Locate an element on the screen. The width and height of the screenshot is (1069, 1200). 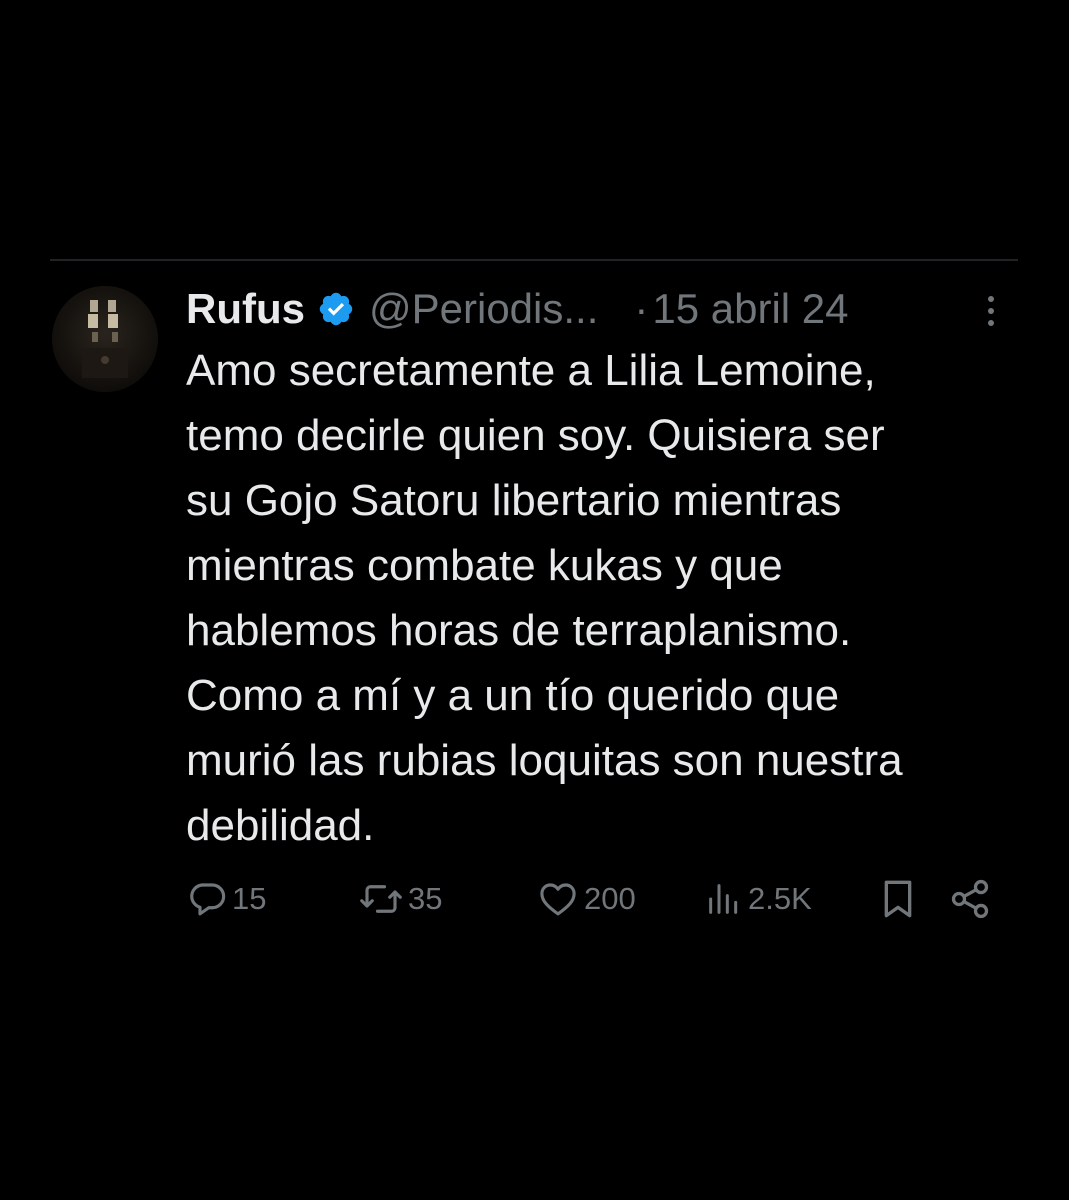
like-count: 200 is located at coordinates (610, 898).